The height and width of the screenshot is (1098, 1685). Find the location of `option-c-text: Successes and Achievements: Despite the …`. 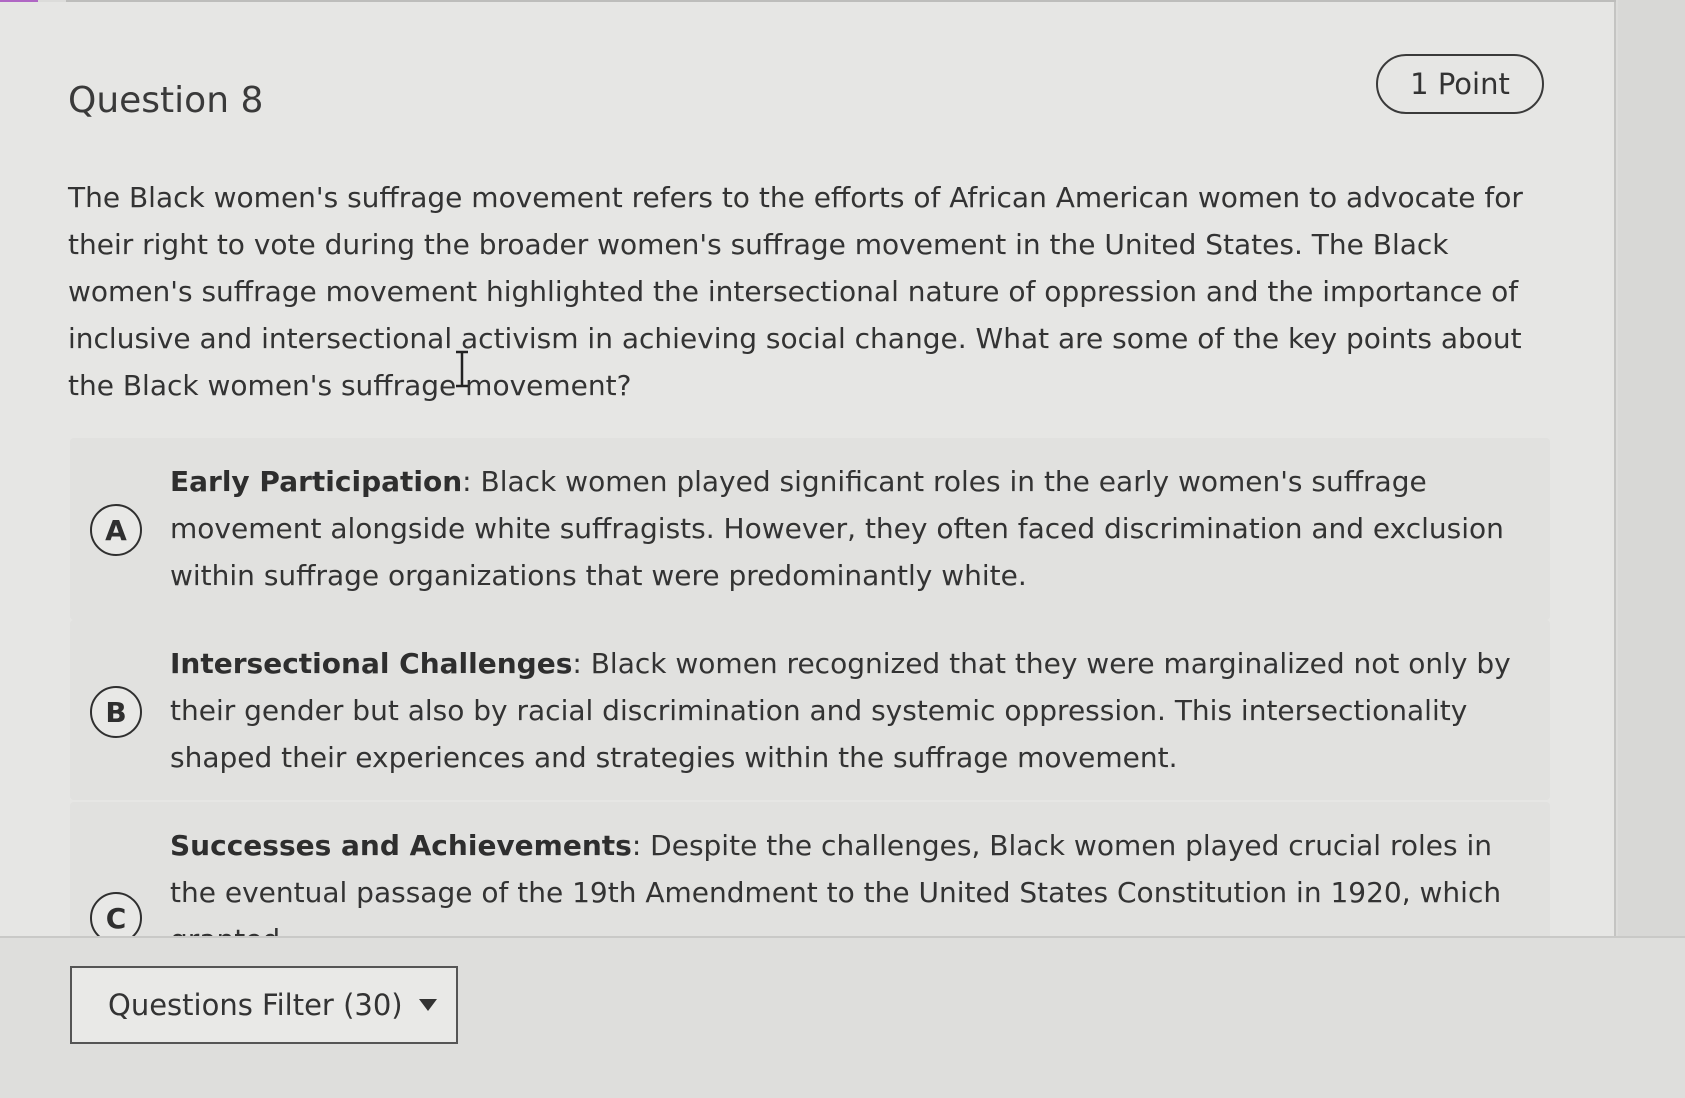

option-c-text: Successes and Achievements: Despite the … is located at coordinates (855, 879).